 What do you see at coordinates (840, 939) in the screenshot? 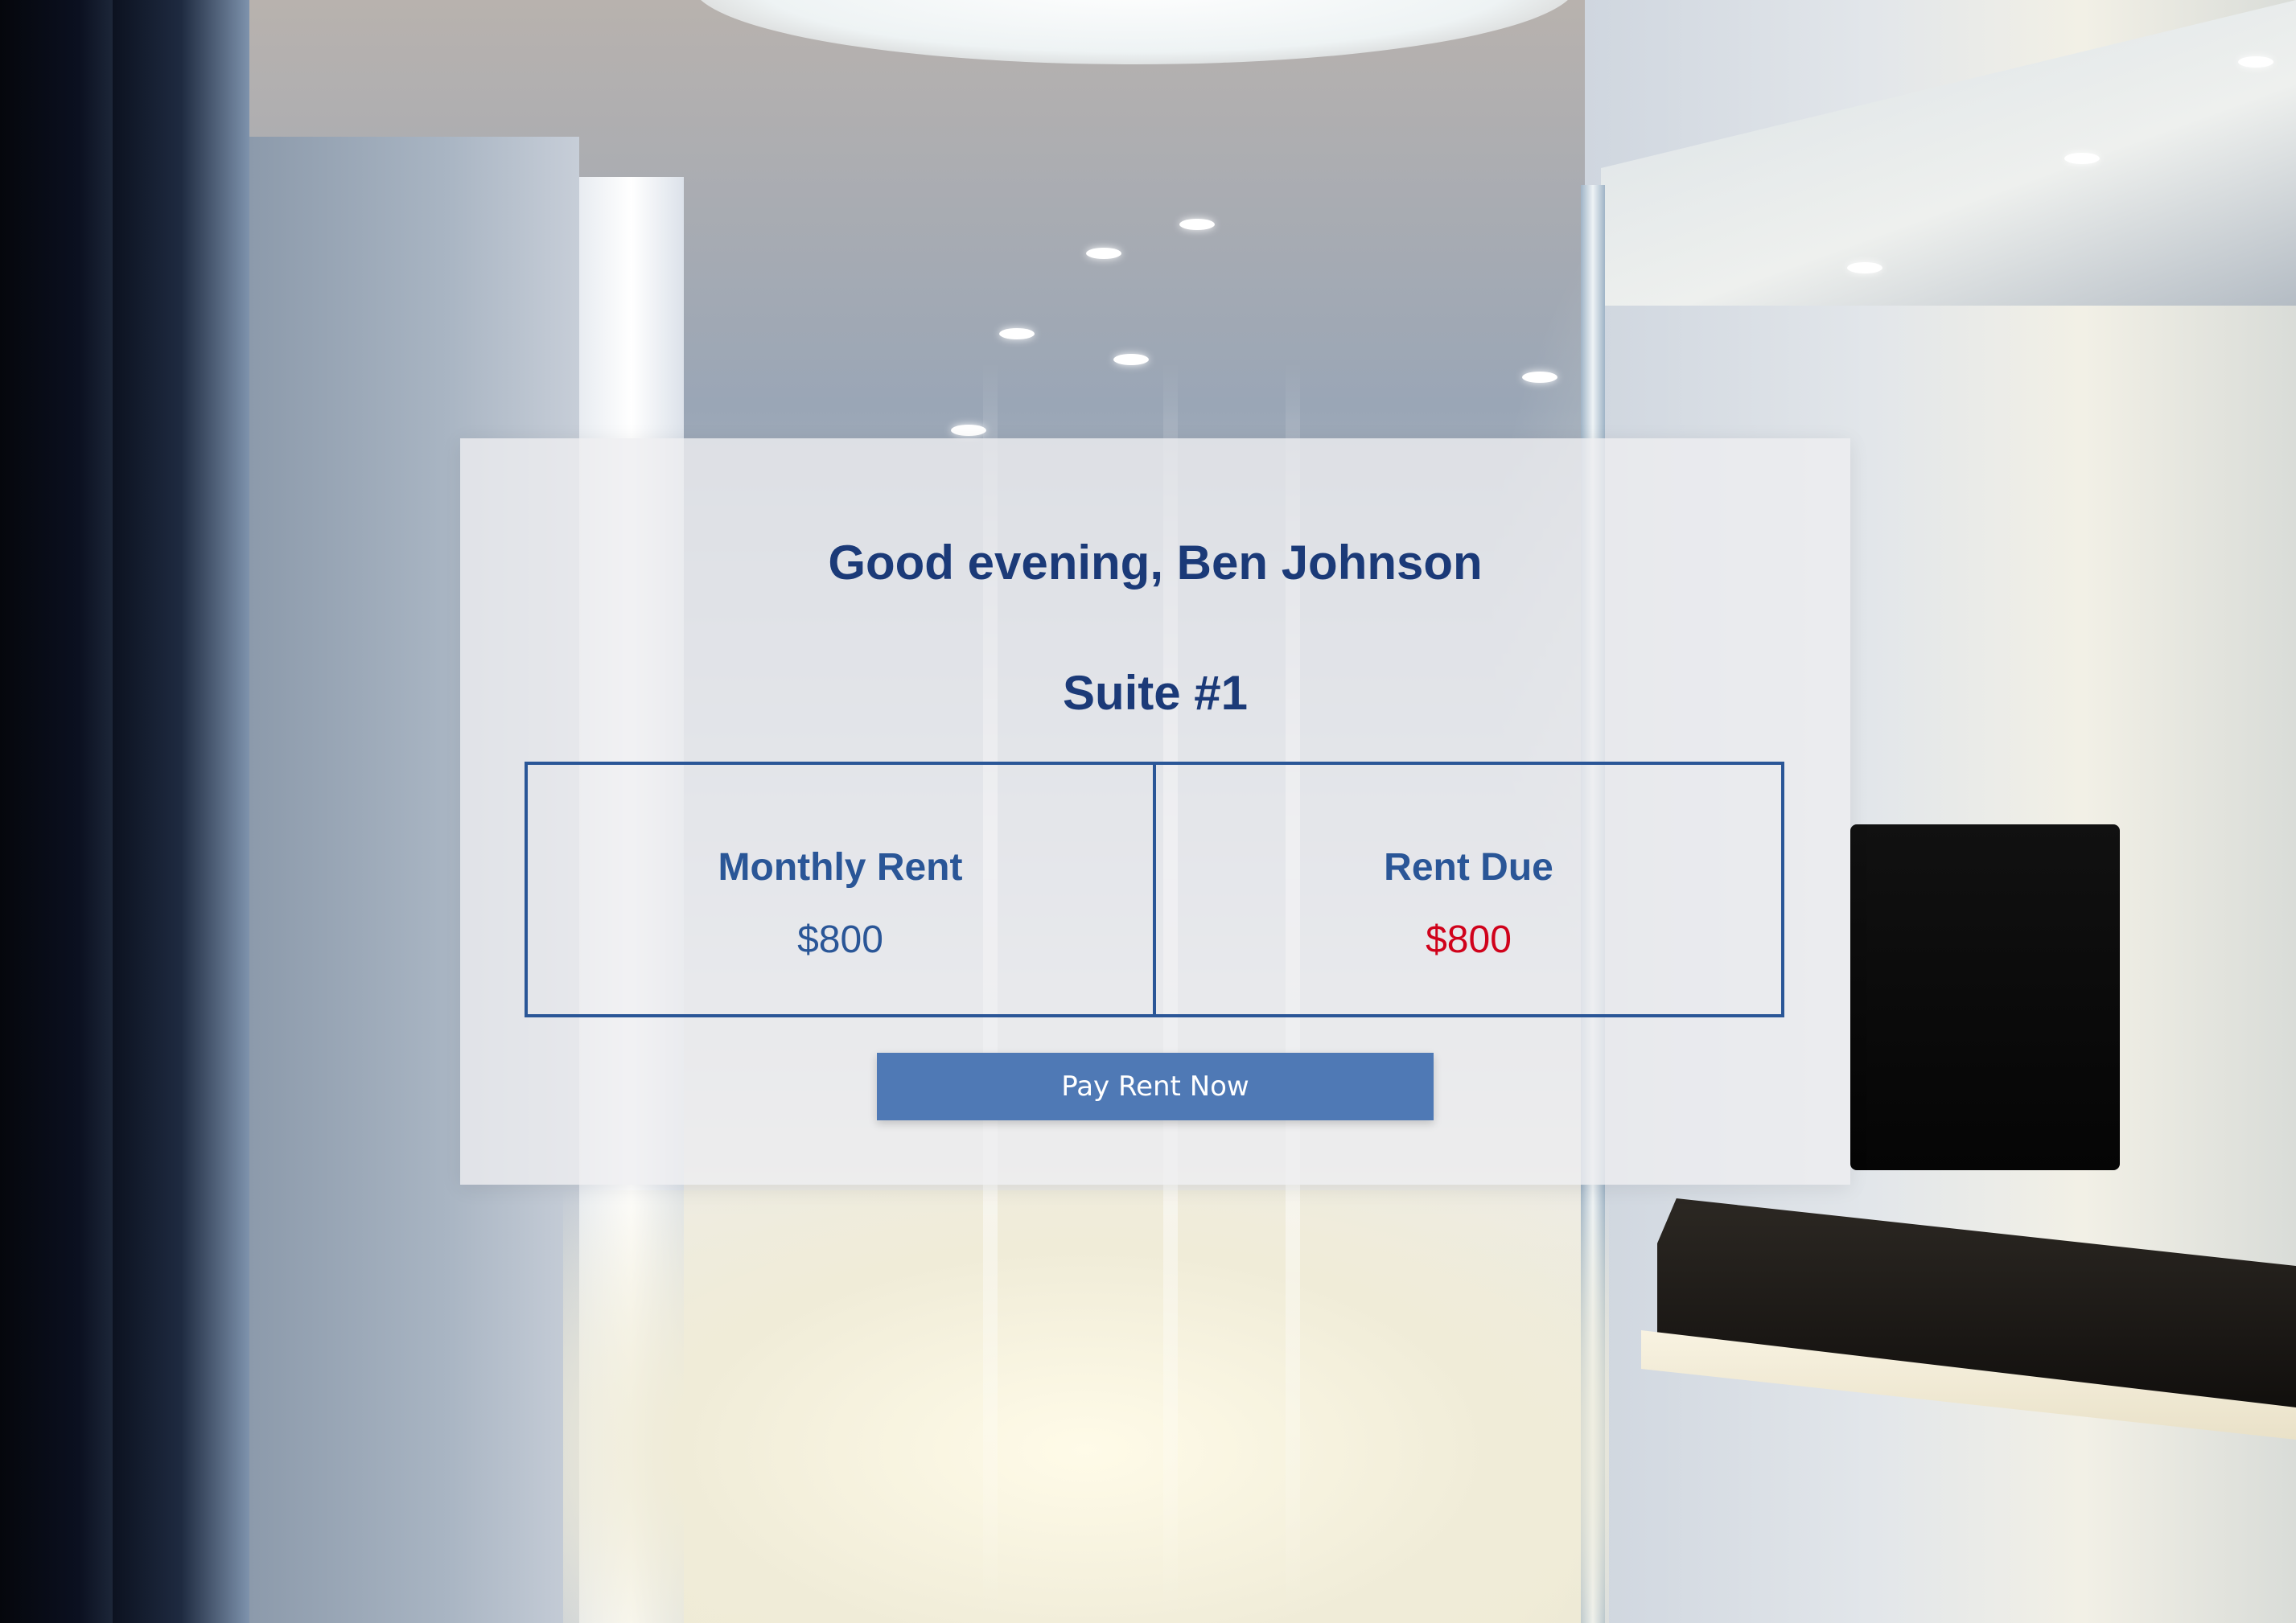
I see `monthly-rent-value: $800` at bounding box center [840, 939].